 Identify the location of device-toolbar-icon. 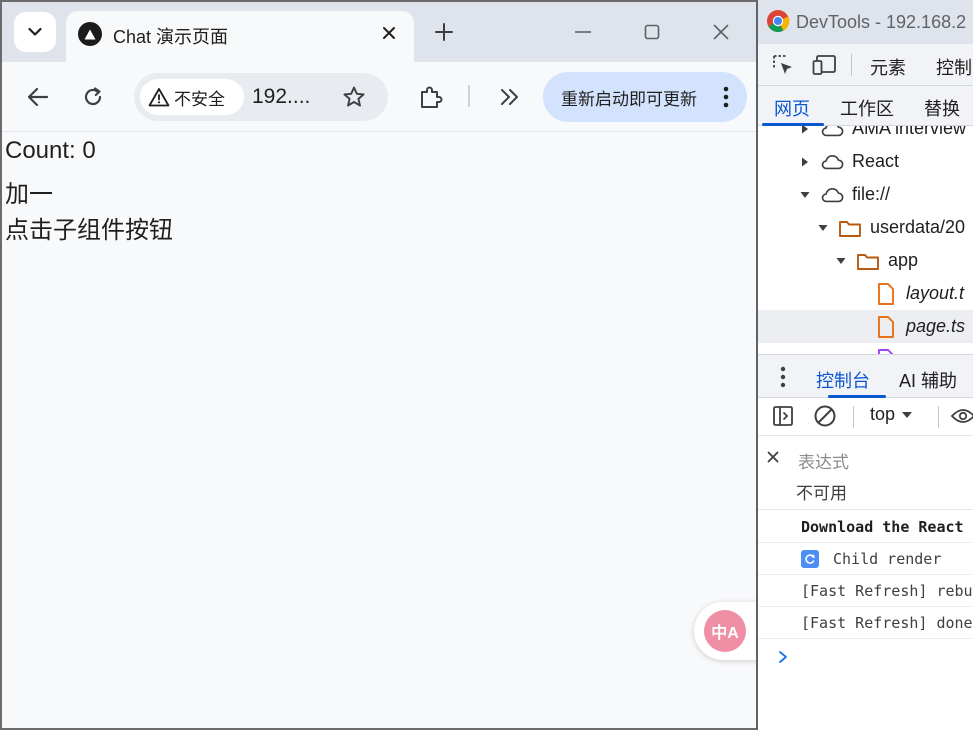
(825, 65).